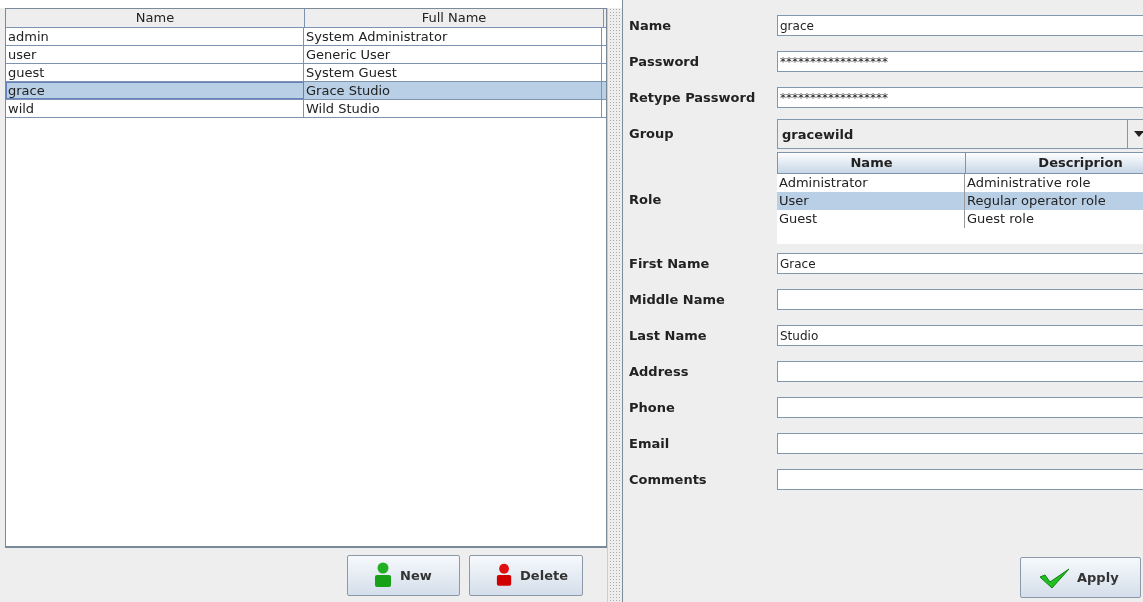 This screenshot has width=1143, height=602. What do you see at coordinates (453, 90) in the screenshot?
I see `table-cell: Grace Studio` at bounding box center [453, 90].